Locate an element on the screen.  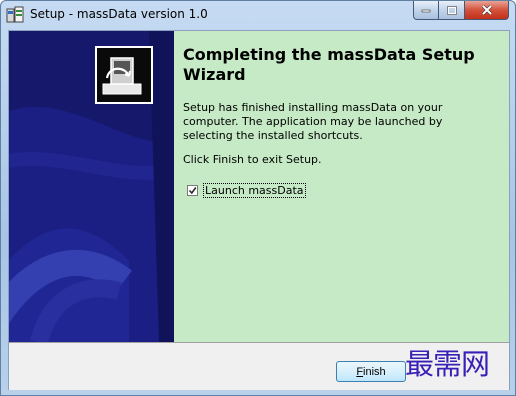
launch-option: Launch massData is located at coordinates (246, 190).